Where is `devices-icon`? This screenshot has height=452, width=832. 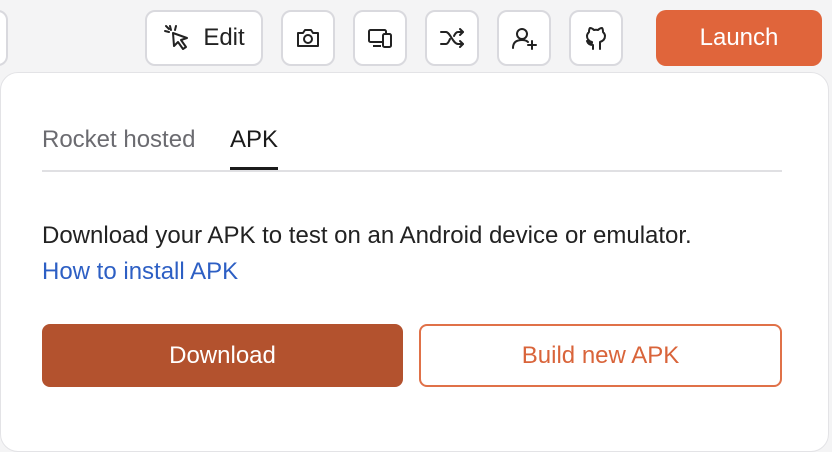
devices-icon is located at coordinates (380, 38).